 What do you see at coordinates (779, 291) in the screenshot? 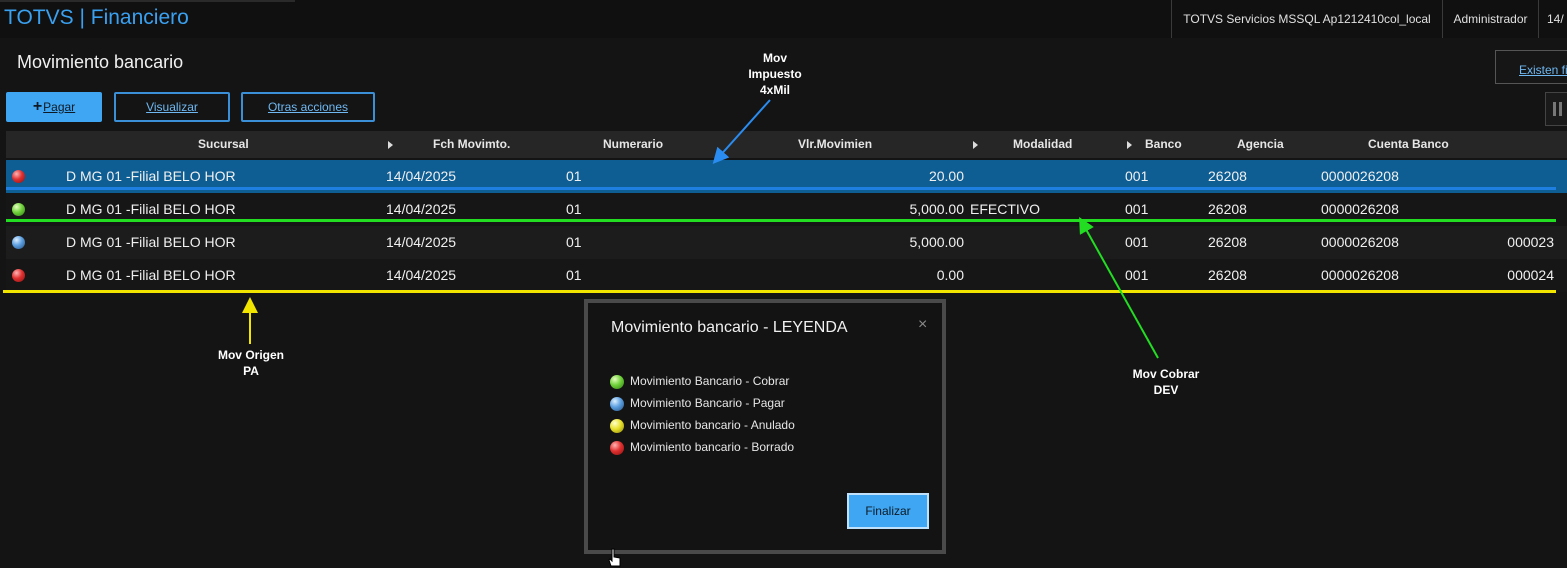
I see `yellow-underline` at bounding box center [779, 291].